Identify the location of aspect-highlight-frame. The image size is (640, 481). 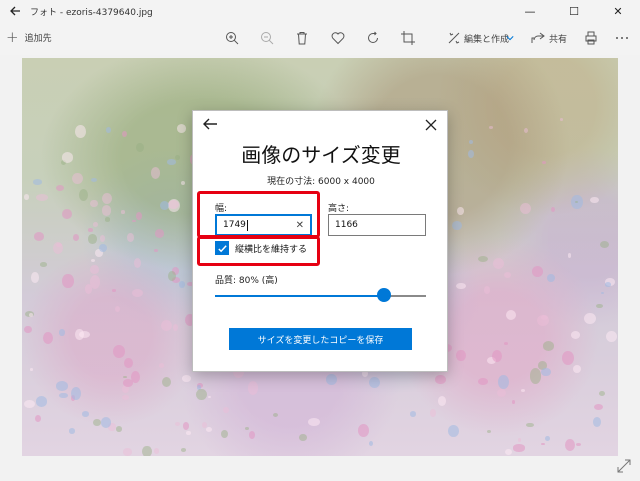
(258, 251).